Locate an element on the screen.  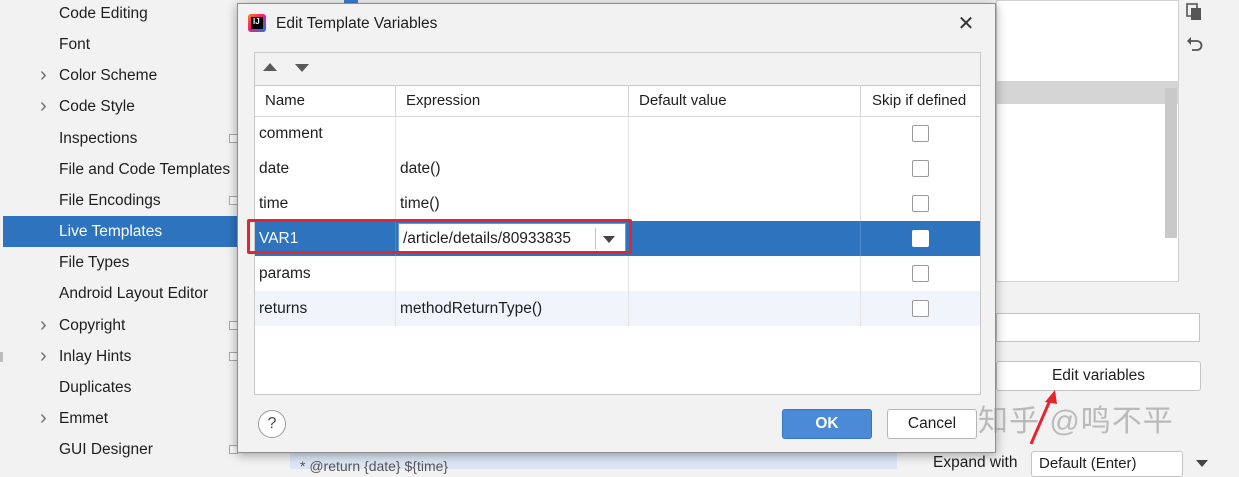
template-list-scrollbar is located at coordinates (1171, 163).